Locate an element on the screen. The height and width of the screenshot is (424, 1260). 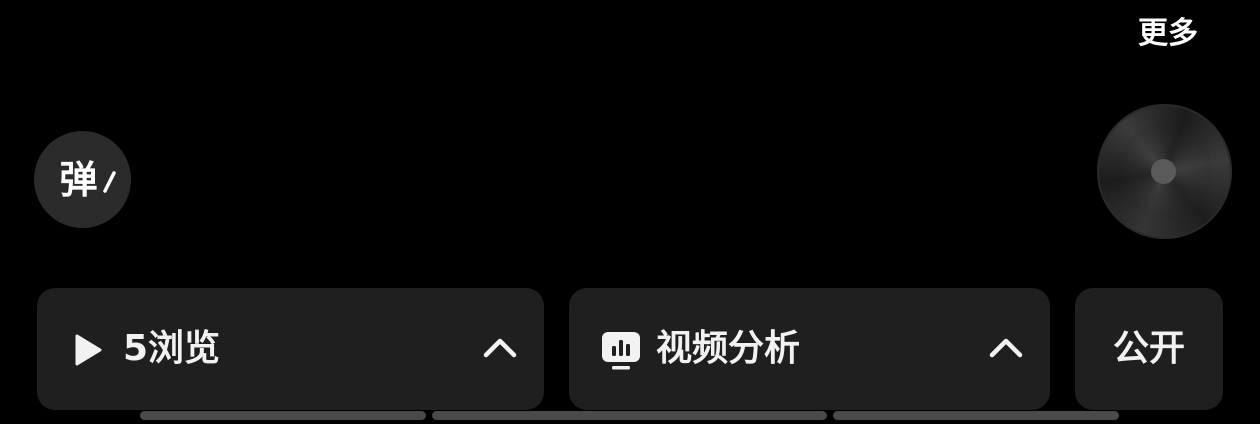
visibility-label: 公开 is located at coordinates (1148, 348).